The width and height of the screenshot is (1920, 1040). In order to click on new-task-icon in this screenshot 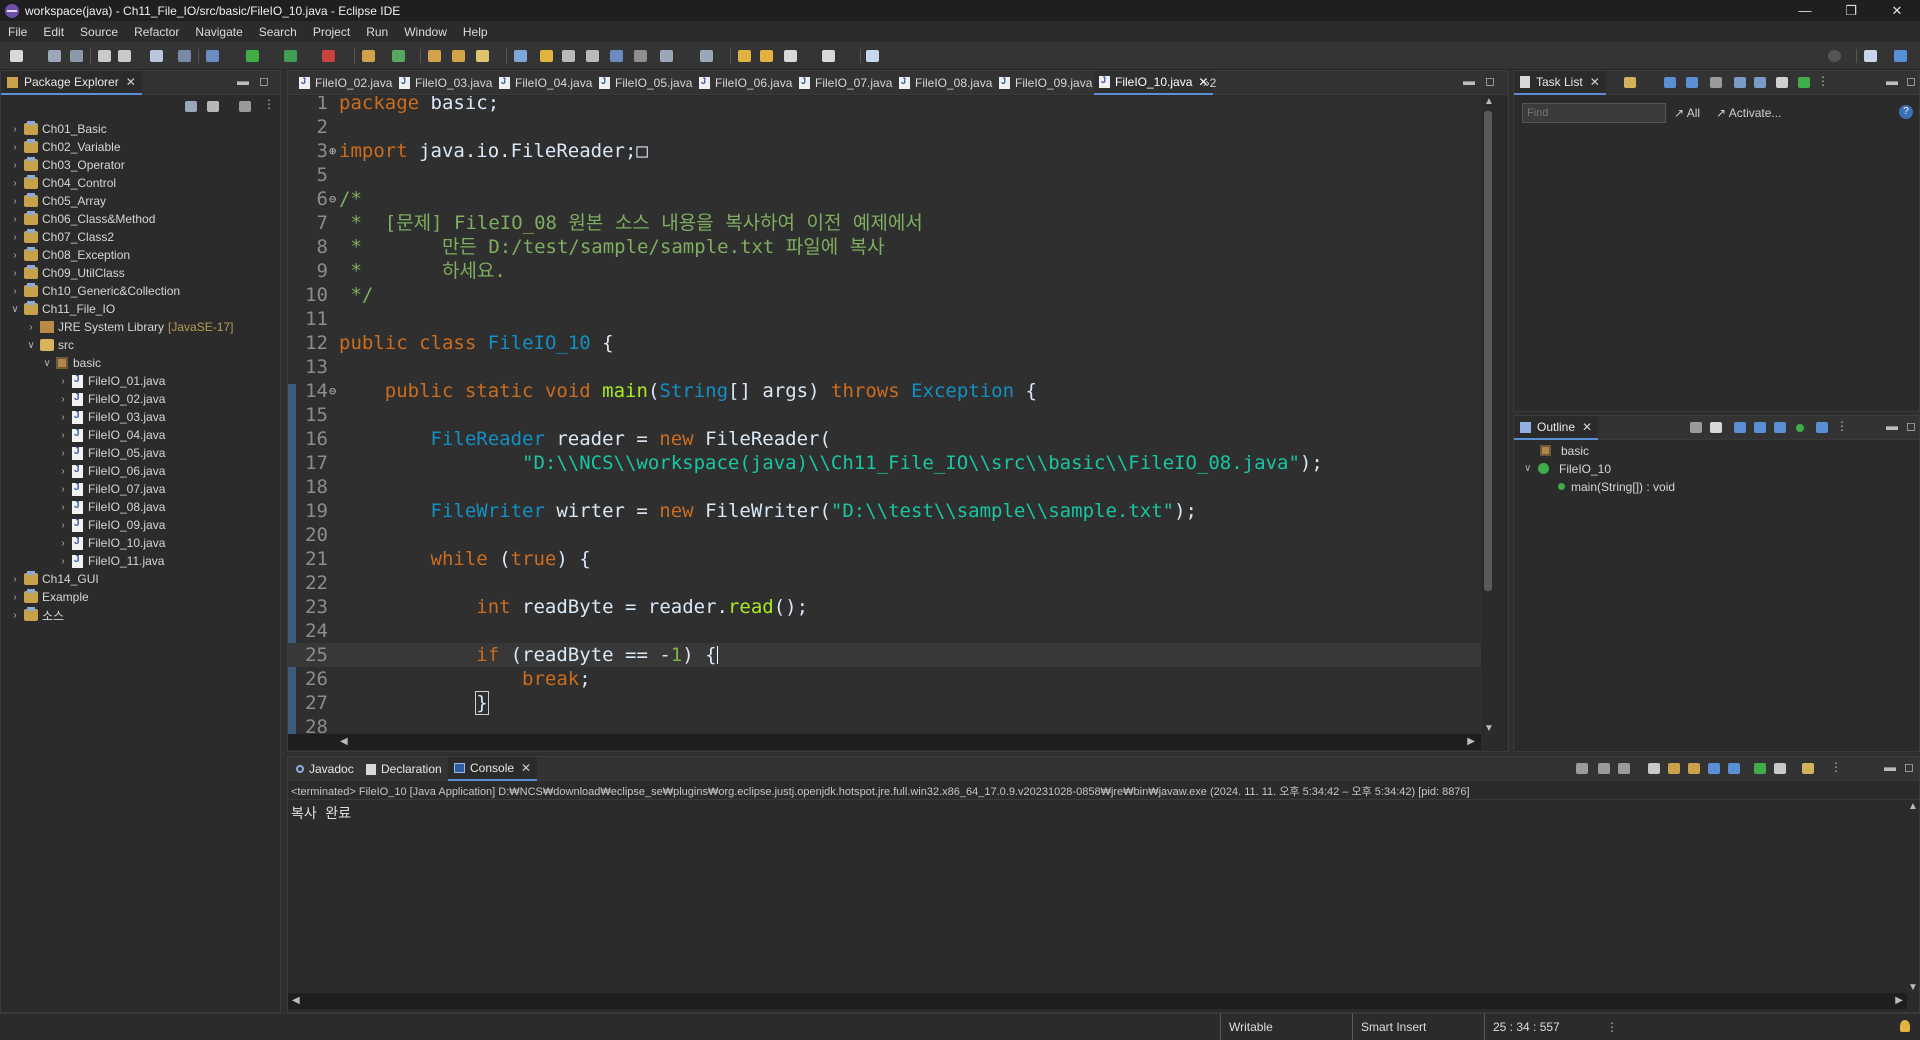, I will do `click(1630, 82)`.